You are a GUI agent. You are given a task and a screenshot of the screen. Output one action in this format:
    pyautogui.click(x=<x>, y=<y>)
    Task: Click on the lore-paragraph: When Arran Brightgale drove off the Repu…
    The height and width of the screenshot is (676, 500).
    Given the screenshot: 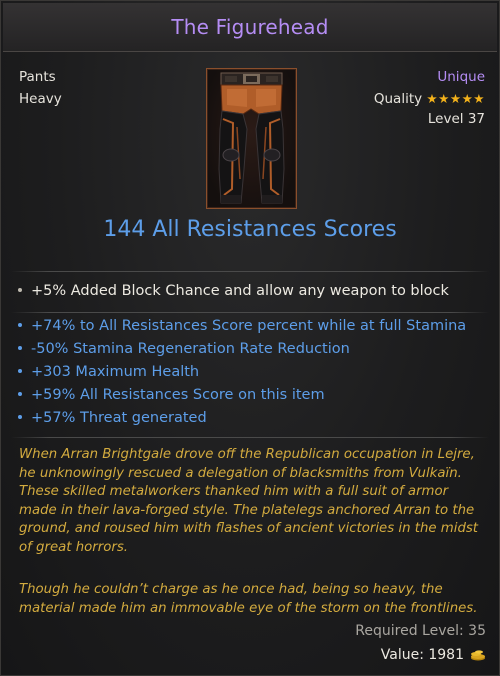 What is the action you would take?
    pyautogui.click(x=249, y=501)
    